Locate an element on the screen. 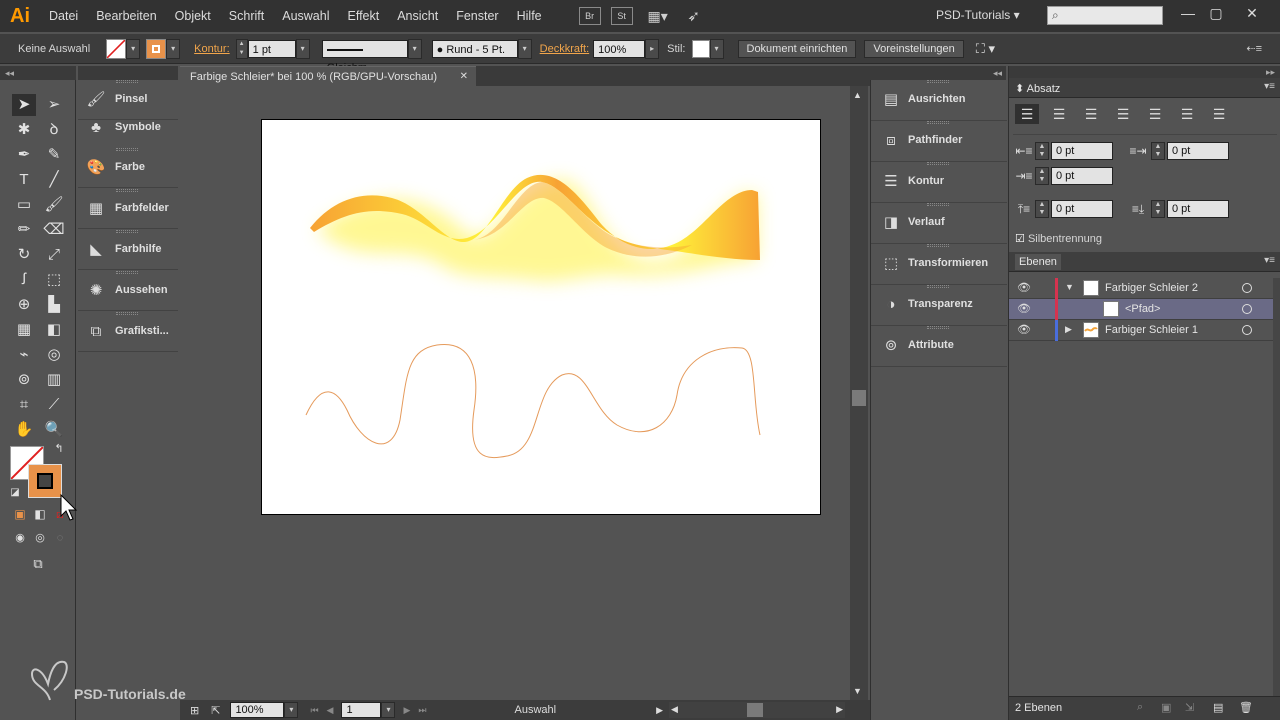 The image size is (1280, 720). default-colors-icon: ◪ is located at coordinates (15, 493).